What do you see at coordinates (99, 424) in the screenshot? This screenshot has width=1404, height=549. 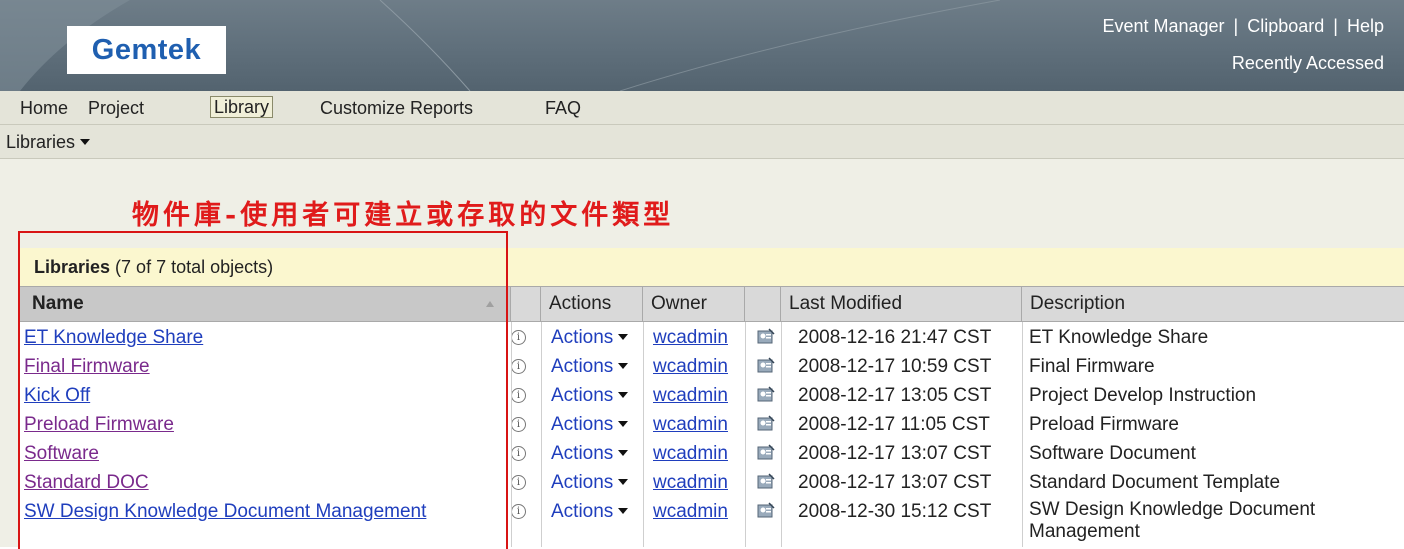 I see `library-name-link: Preload Firmware` at bounding box center [99, 424].